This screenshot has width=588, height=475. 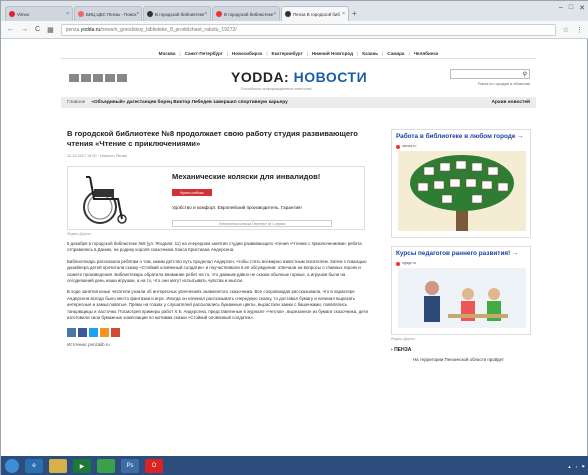 I want to click on article-source: Источник: penzalib.ru, so click(x=220, y=344).